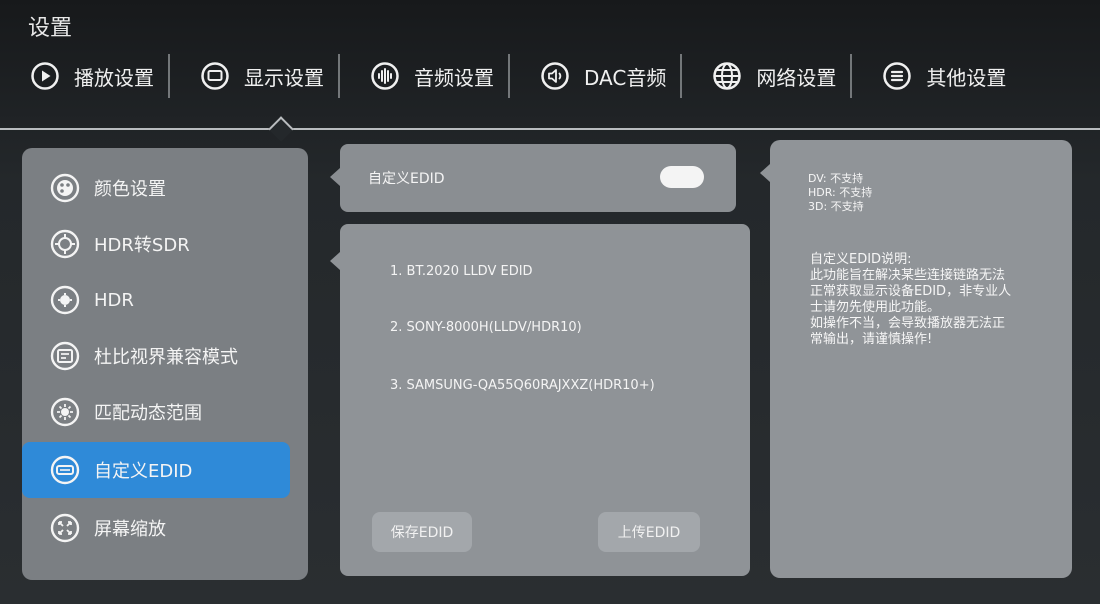 The image size is (1100, 604). What do you see at coordinates (649, 532) in the screenshot?
I see `upload-edid-button: 上传EDID` at bounding box center [649, 532].